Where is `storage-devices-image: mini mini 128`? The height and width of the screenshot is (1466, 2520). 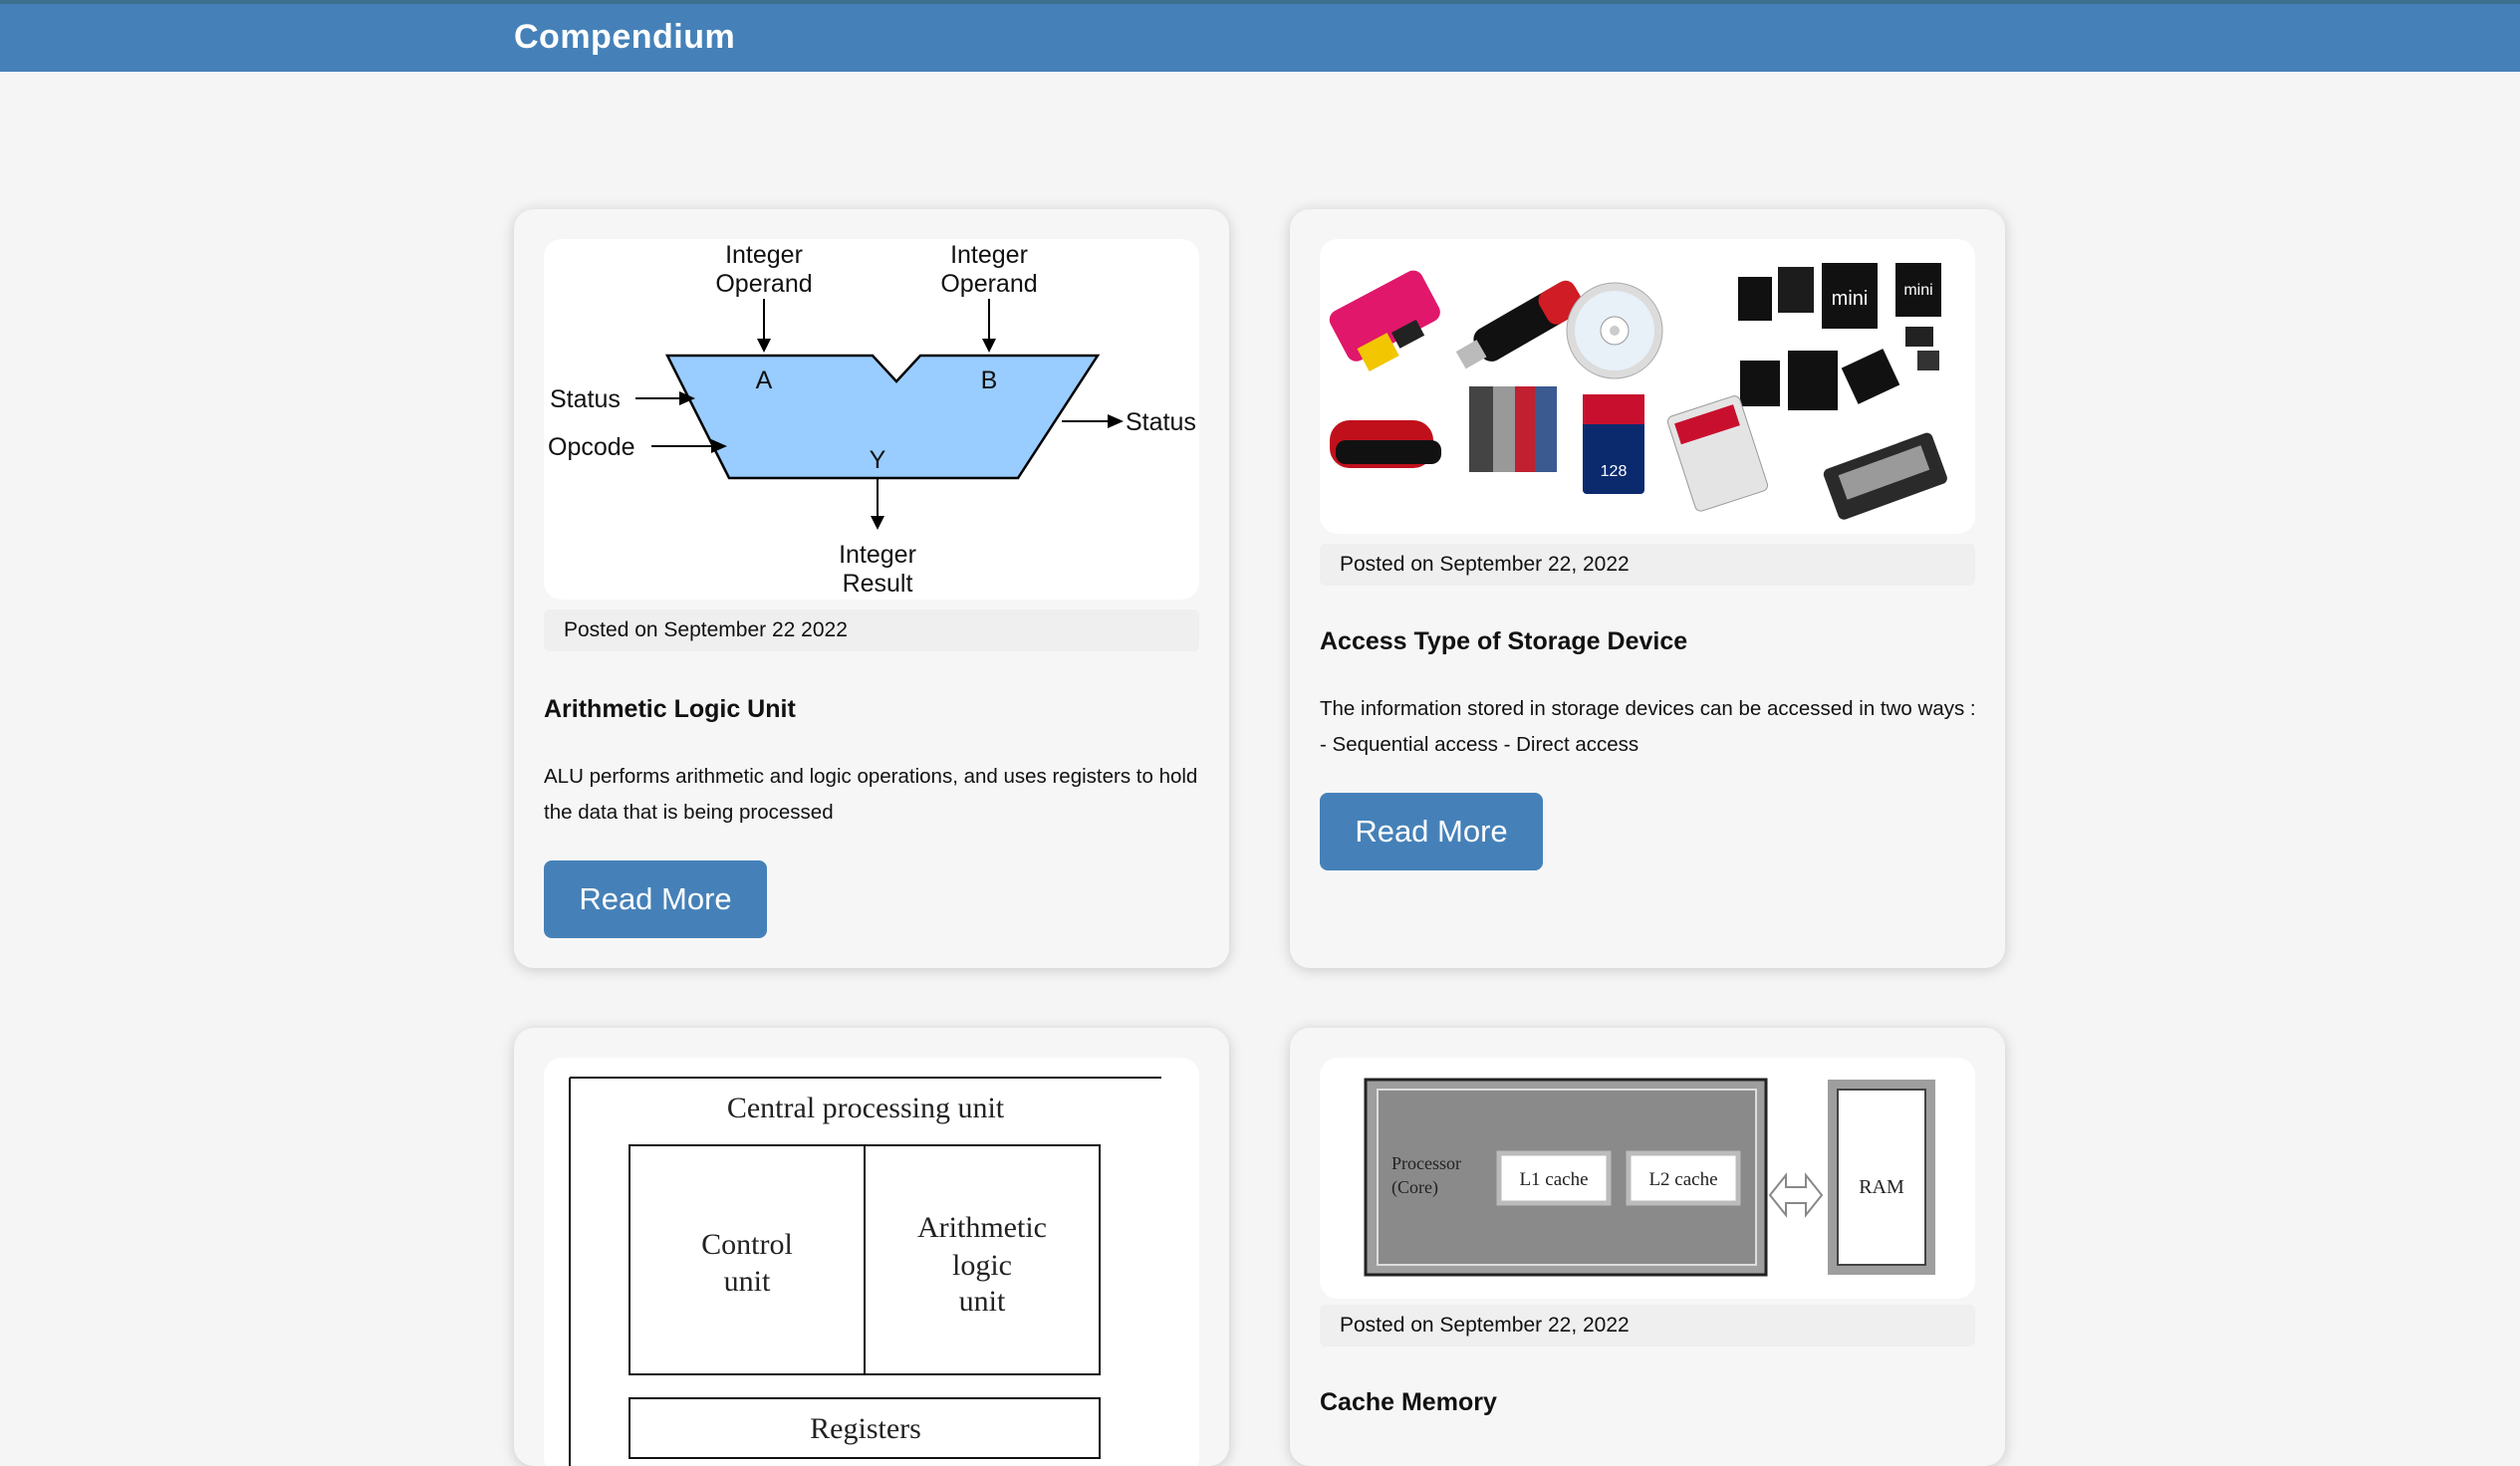 storage-devices-image: mini mini 128 is located at coordinates (1647, 387).